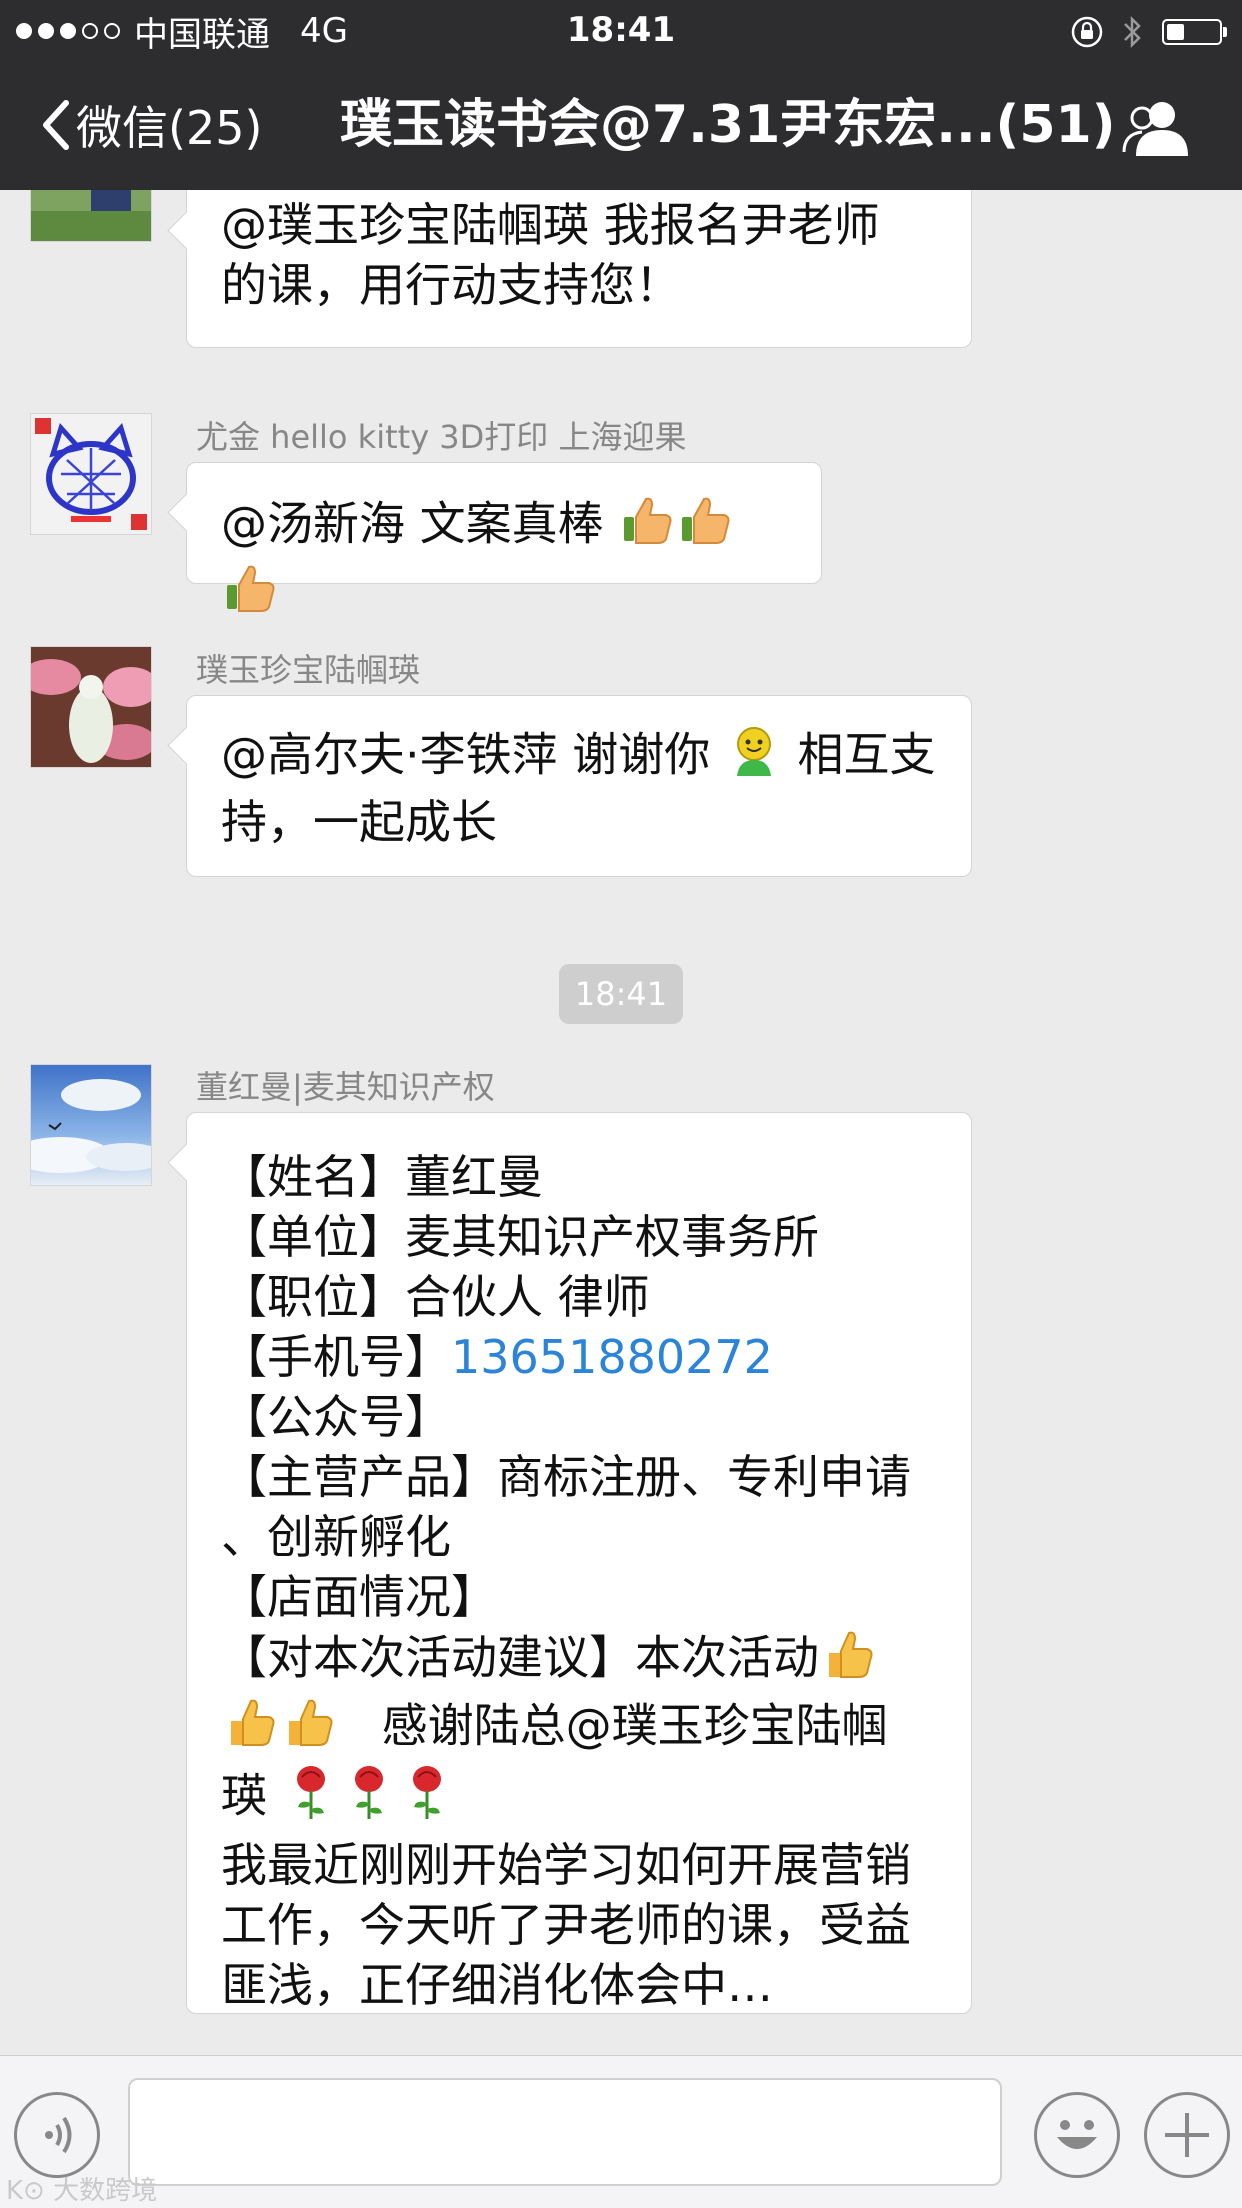 The height and width of the screenshot is (2208, 1242). I want to click on message-line: @高尔夫·李铁萍 谢谢你 相互支, so click(581, 758).